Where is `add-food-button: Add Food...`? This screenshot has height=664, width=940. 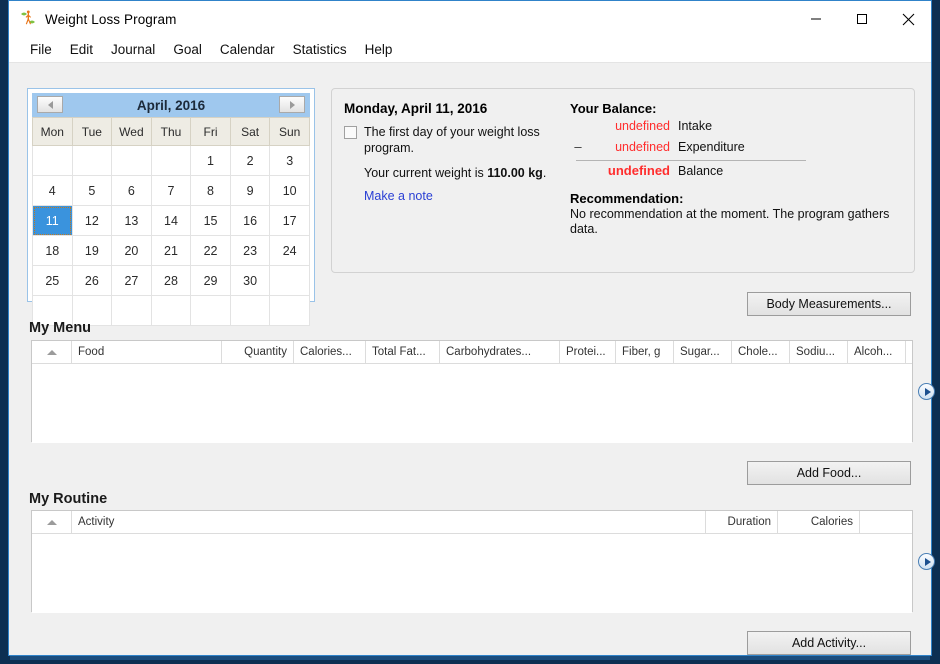 add-food-button: Add Food... is located at coordinates (829, 473).